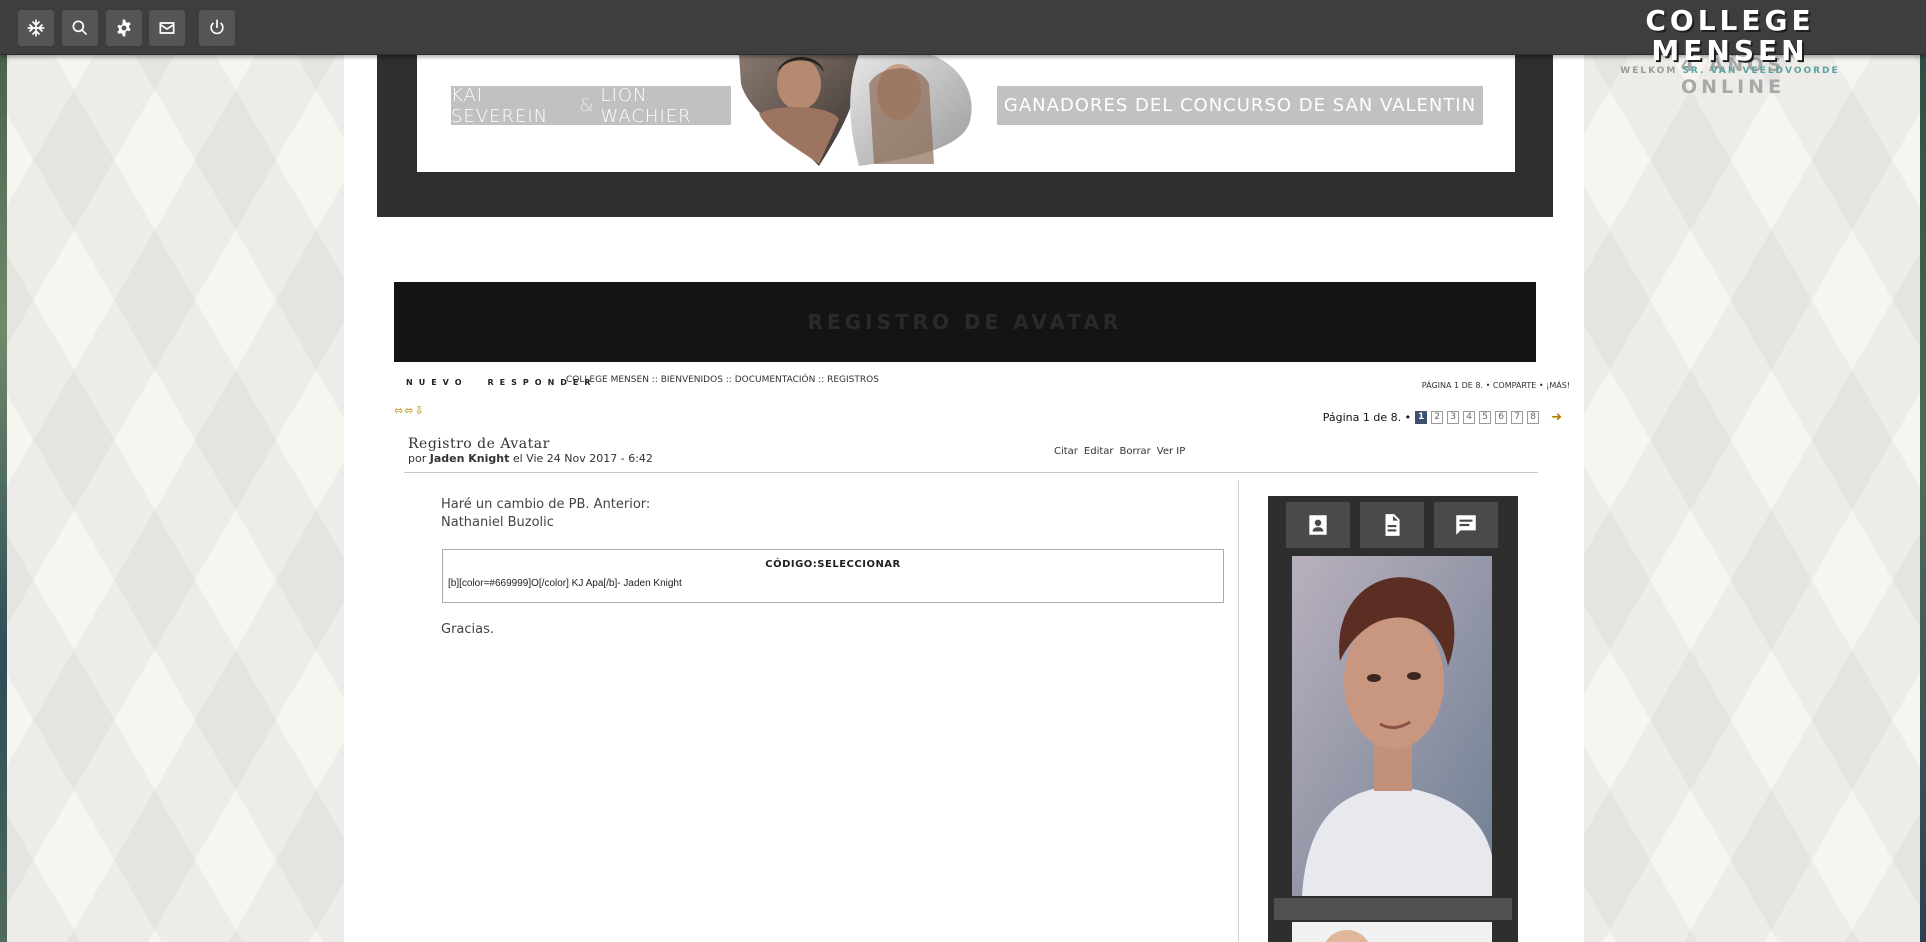 The image size is (1926, 942). What do you see at coordinates (1421, 417) in the screenshot?
I see `page-link-1: 1` at bounding box center [1421, 417].